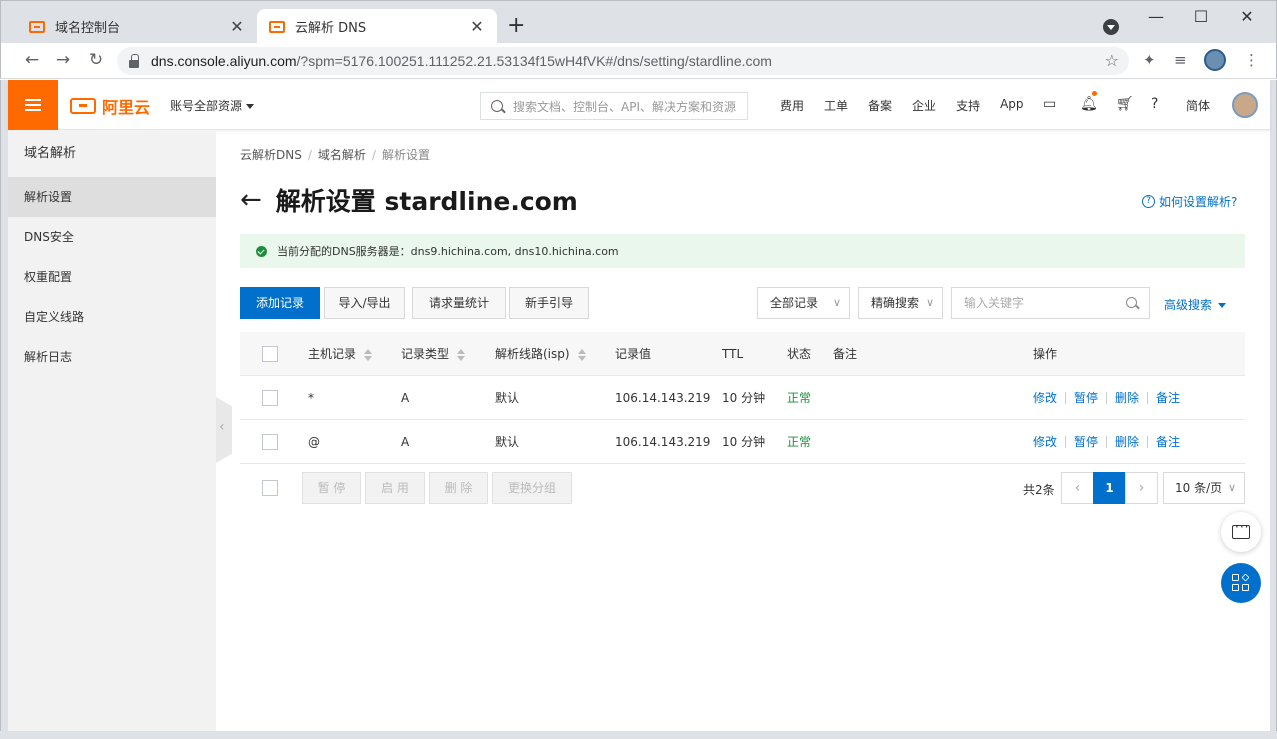 The height and width of the screenshot is (739, 1277). I want to click on row-actions: 修改 暂停 删除 备注, so click(1106, 398).